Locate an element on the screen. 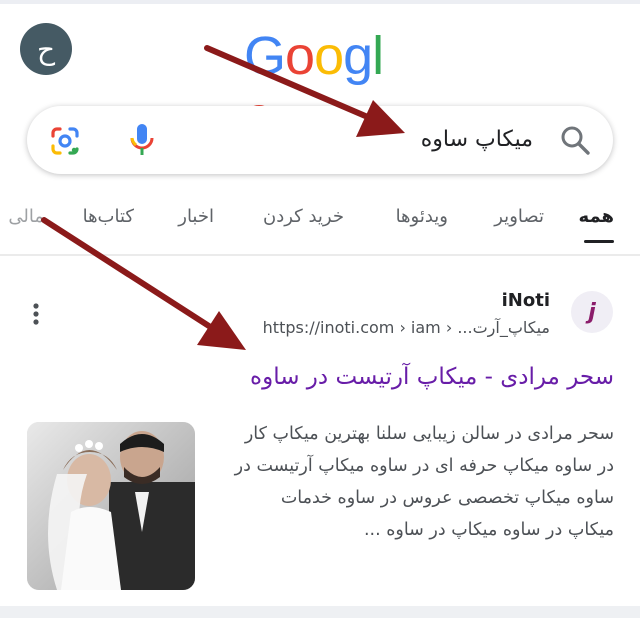 Image resolution: width=640 pixels, height=618 pixels. search-bar: میکاپ ساوه is located at coordinates (320, 140).